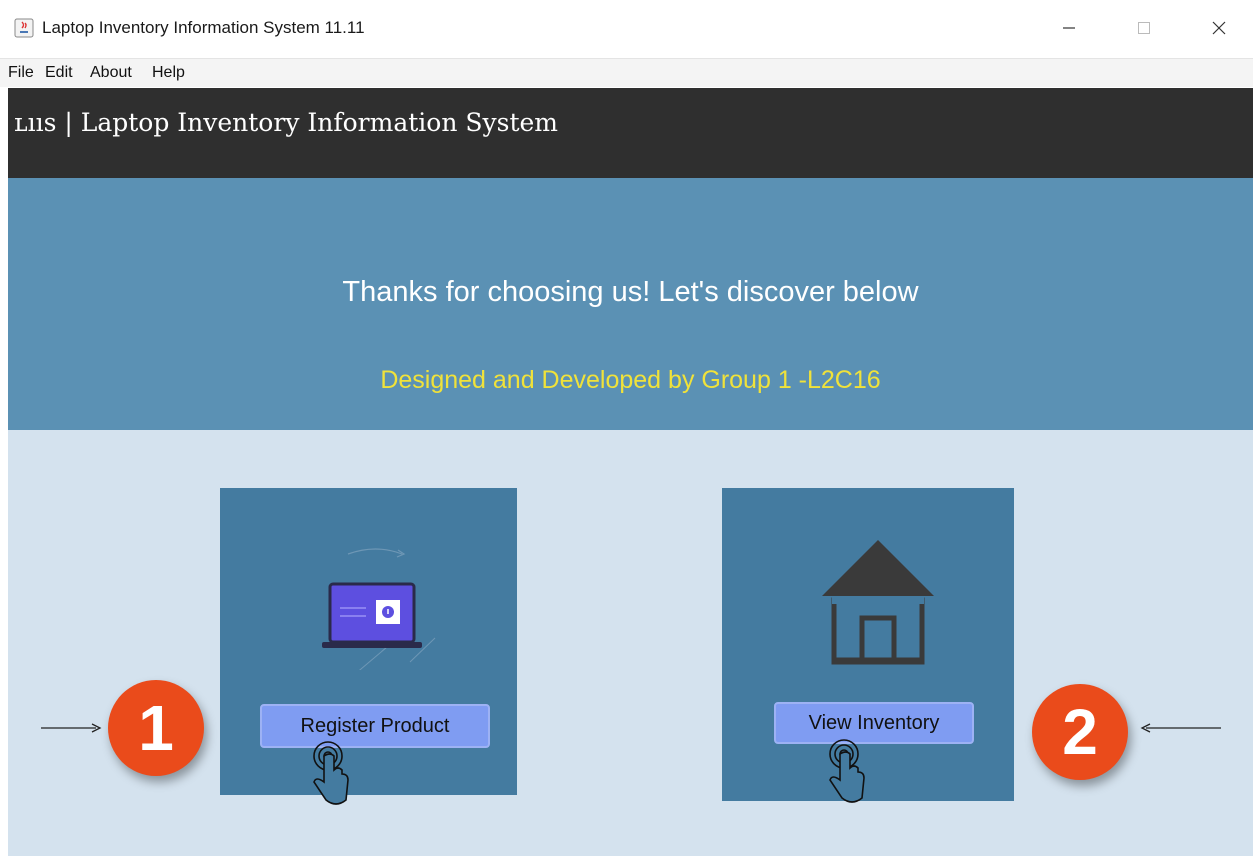  What do you see at coordinates (630, 380) in the screenshot?
I see `credits-text: Designed and Developed by Group 1 -L2C16` at bounding box center [630, 380].